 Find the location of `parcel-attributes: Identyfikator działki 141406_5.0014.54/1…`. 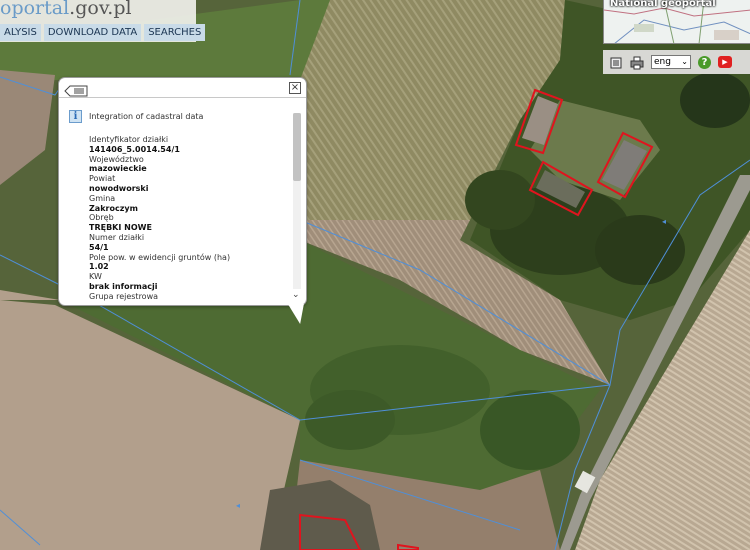

parcel-attributes: Identyfikator działki 141406_5.0014.54/1… is located at coordinates (189, 219).